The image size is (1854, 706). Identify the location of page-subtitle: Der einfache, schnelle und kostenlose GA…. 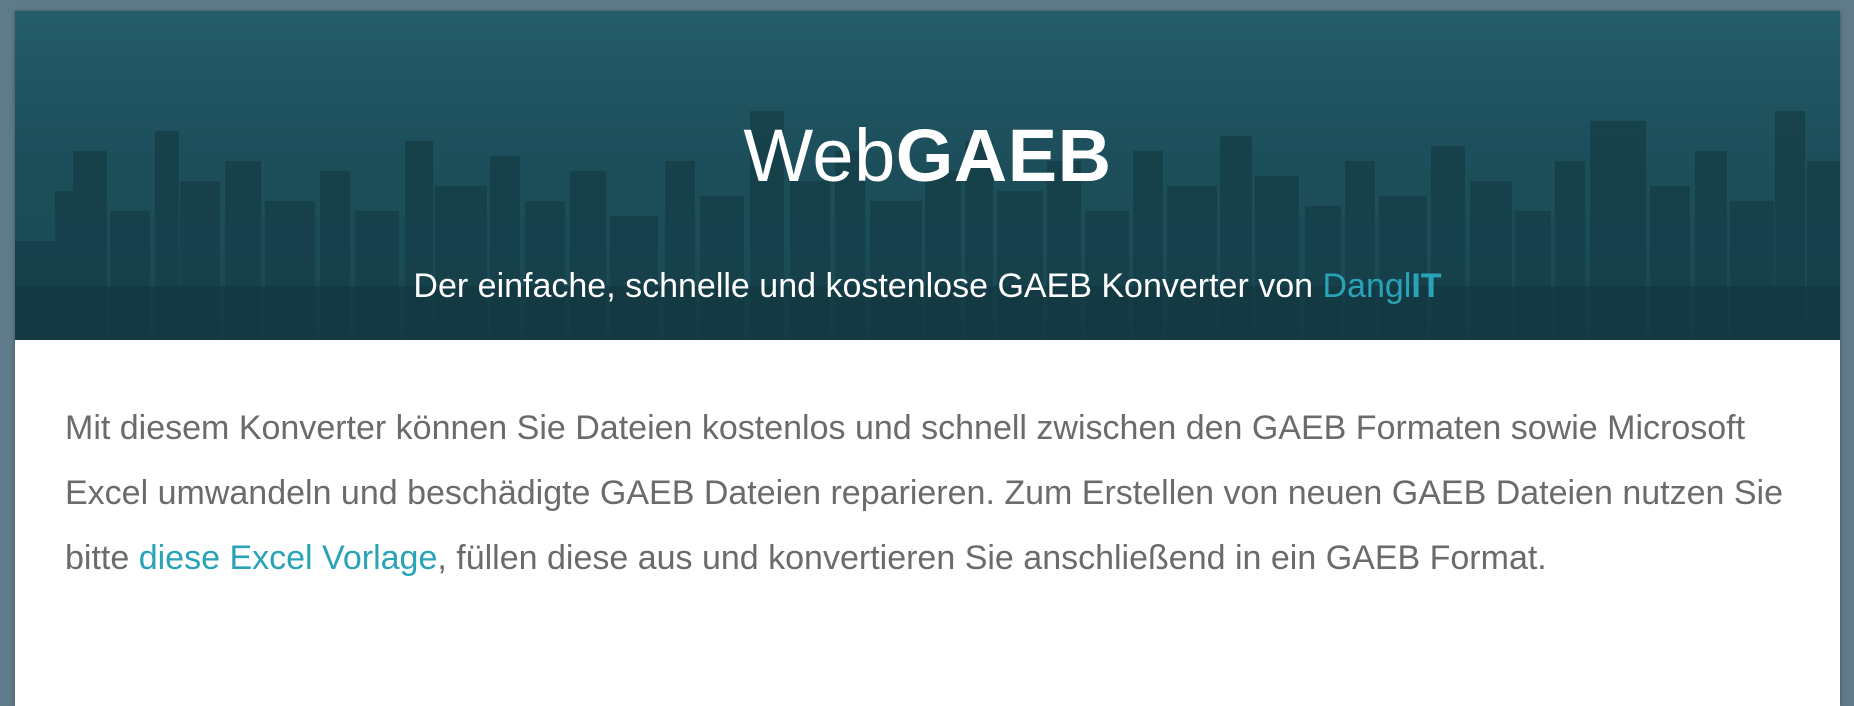
(927, 286).